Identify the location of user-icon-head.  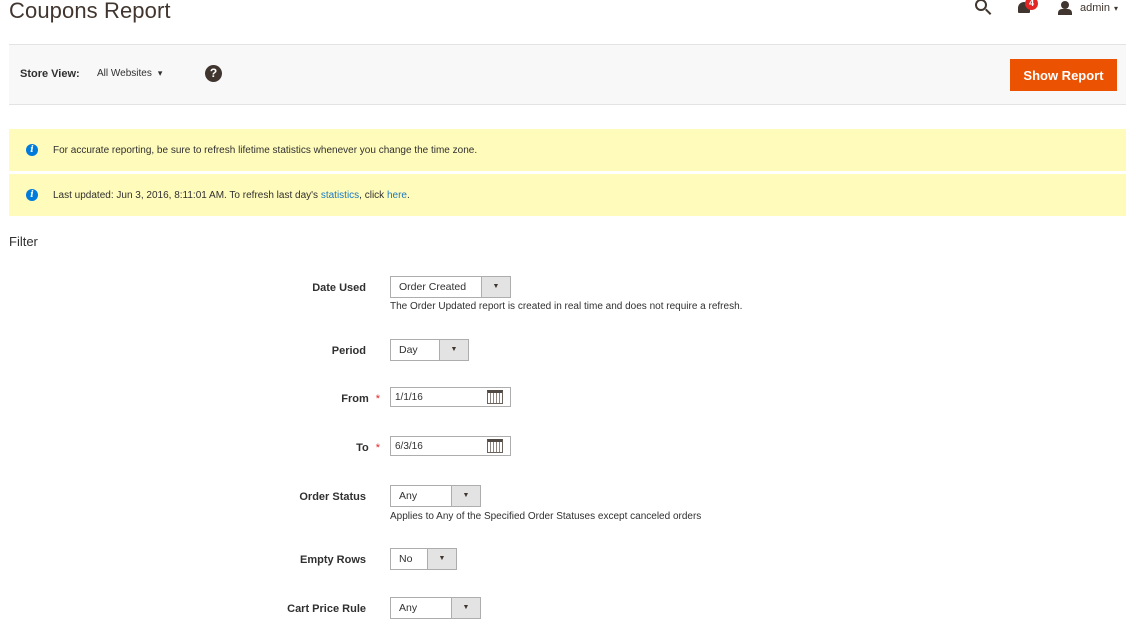
(1065, 5).